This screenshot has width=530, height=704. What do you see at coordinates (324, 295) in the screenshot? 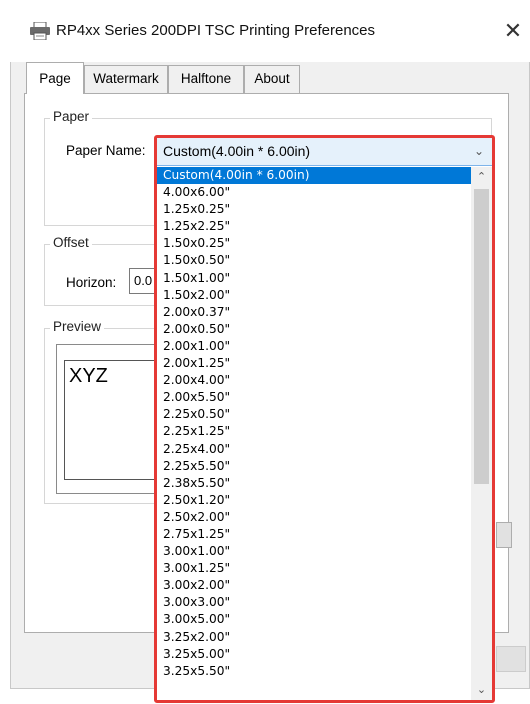
I see `list-item: 1.50x2.00"` at bounding box center [324, 295].